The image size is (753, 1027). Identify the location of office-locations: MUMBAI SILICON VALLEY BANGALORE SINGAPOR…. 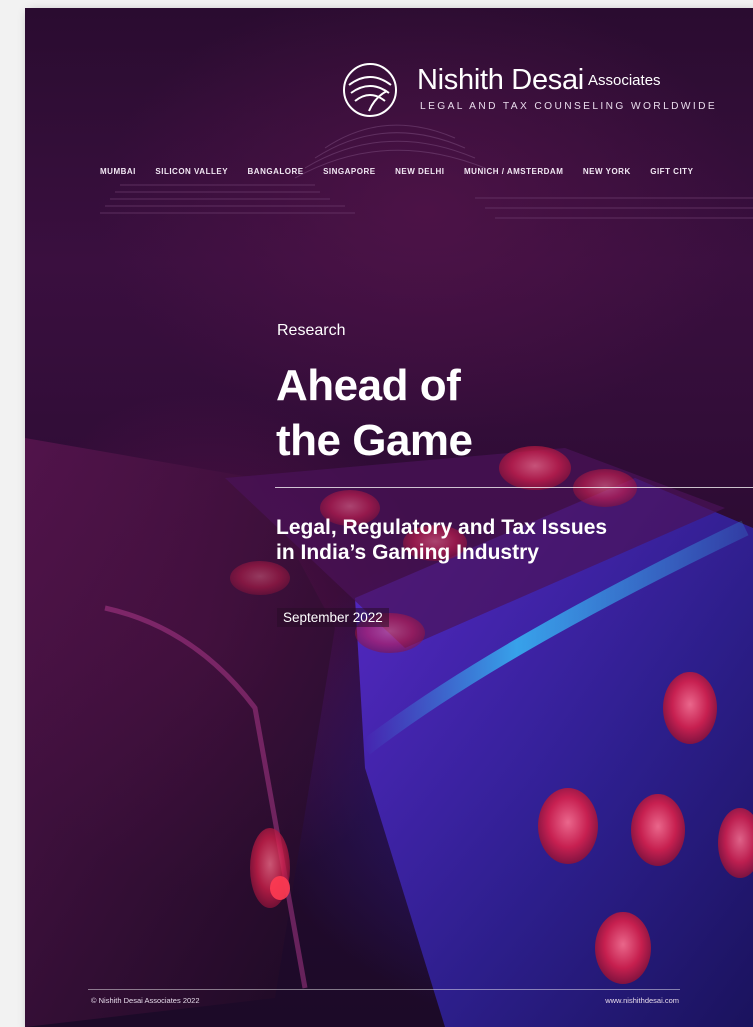
(400, 171).